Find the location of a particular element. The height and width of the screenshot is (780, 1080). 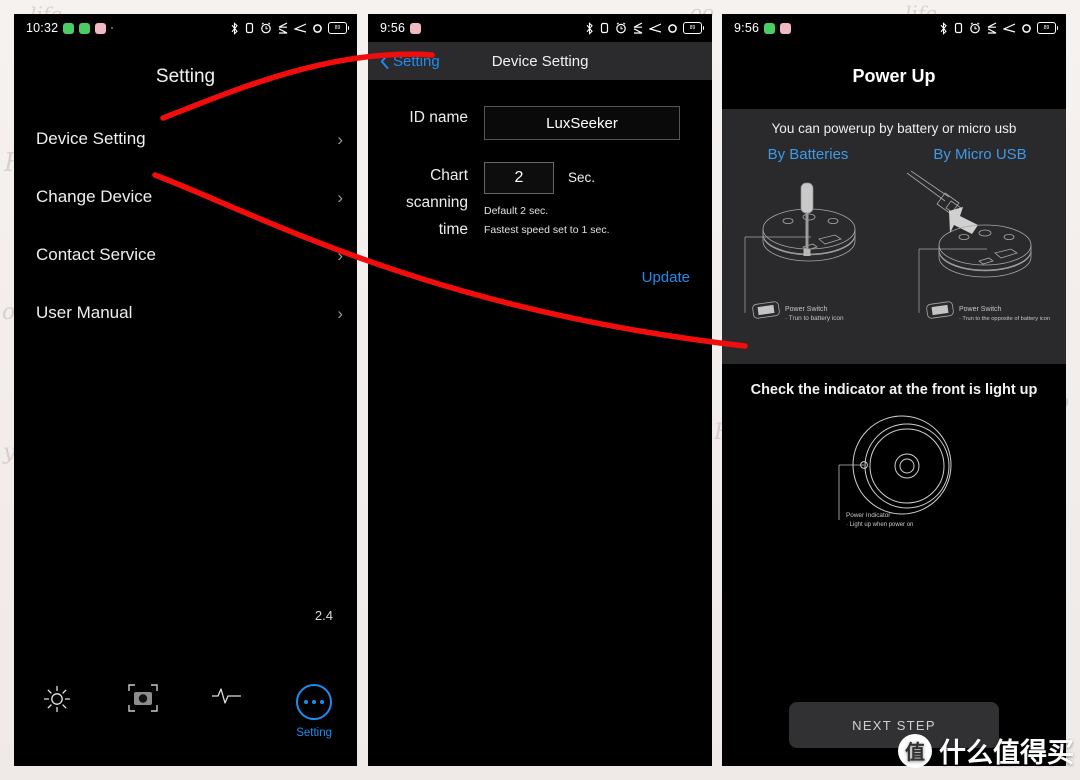

plus-badge-icon is located at coordinates (85, 28).